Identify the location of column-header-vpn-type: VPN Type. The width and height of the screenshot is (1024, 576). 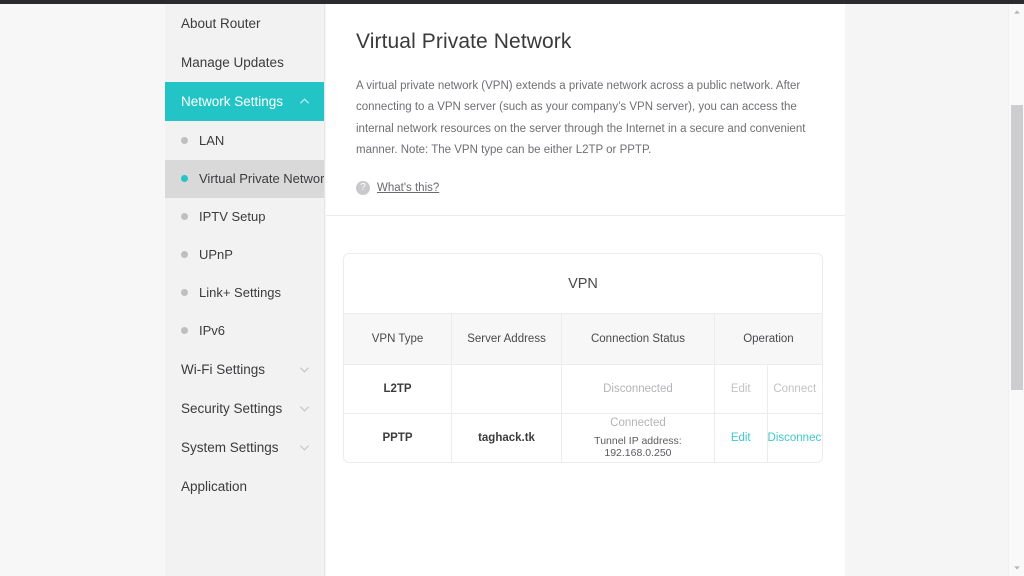
(398, 339).